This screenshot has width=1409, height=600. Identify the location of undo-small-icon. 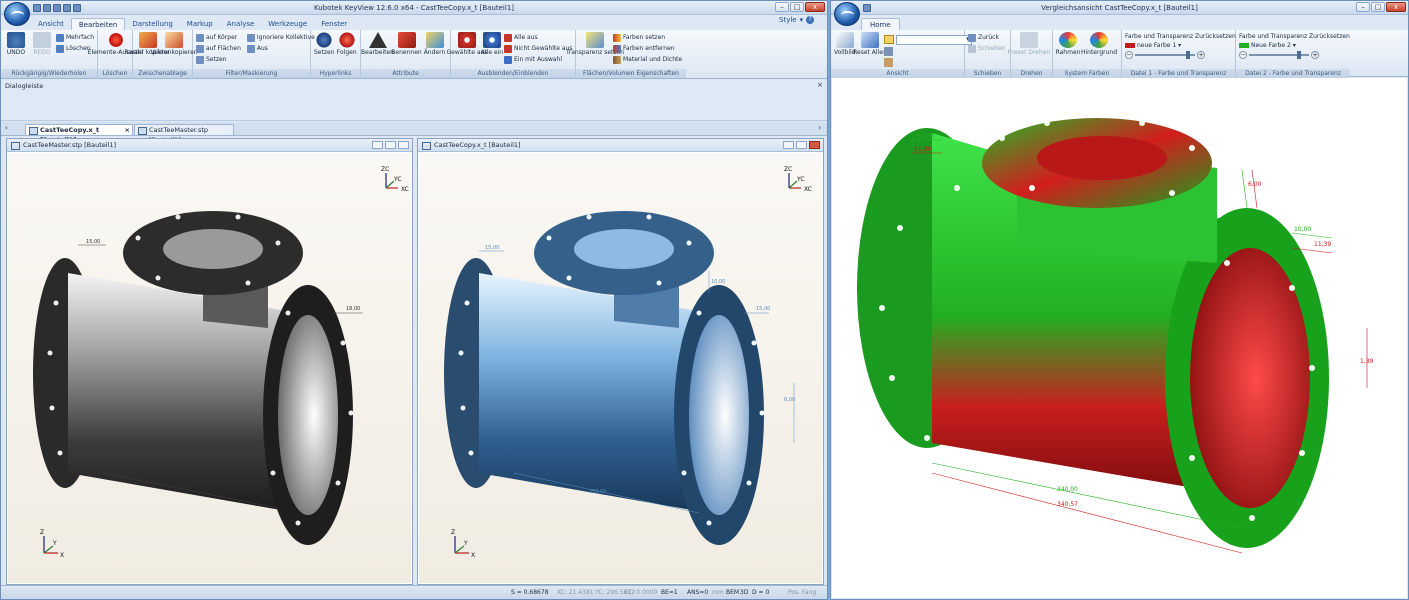
(77, 8).